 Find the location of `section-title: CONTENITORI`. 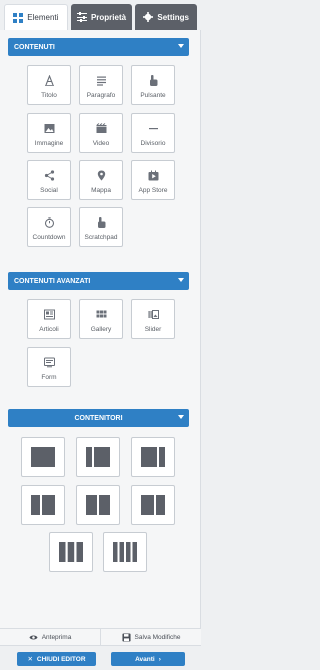

section-title: CONTENITORI is located at coordinates (98, 418).